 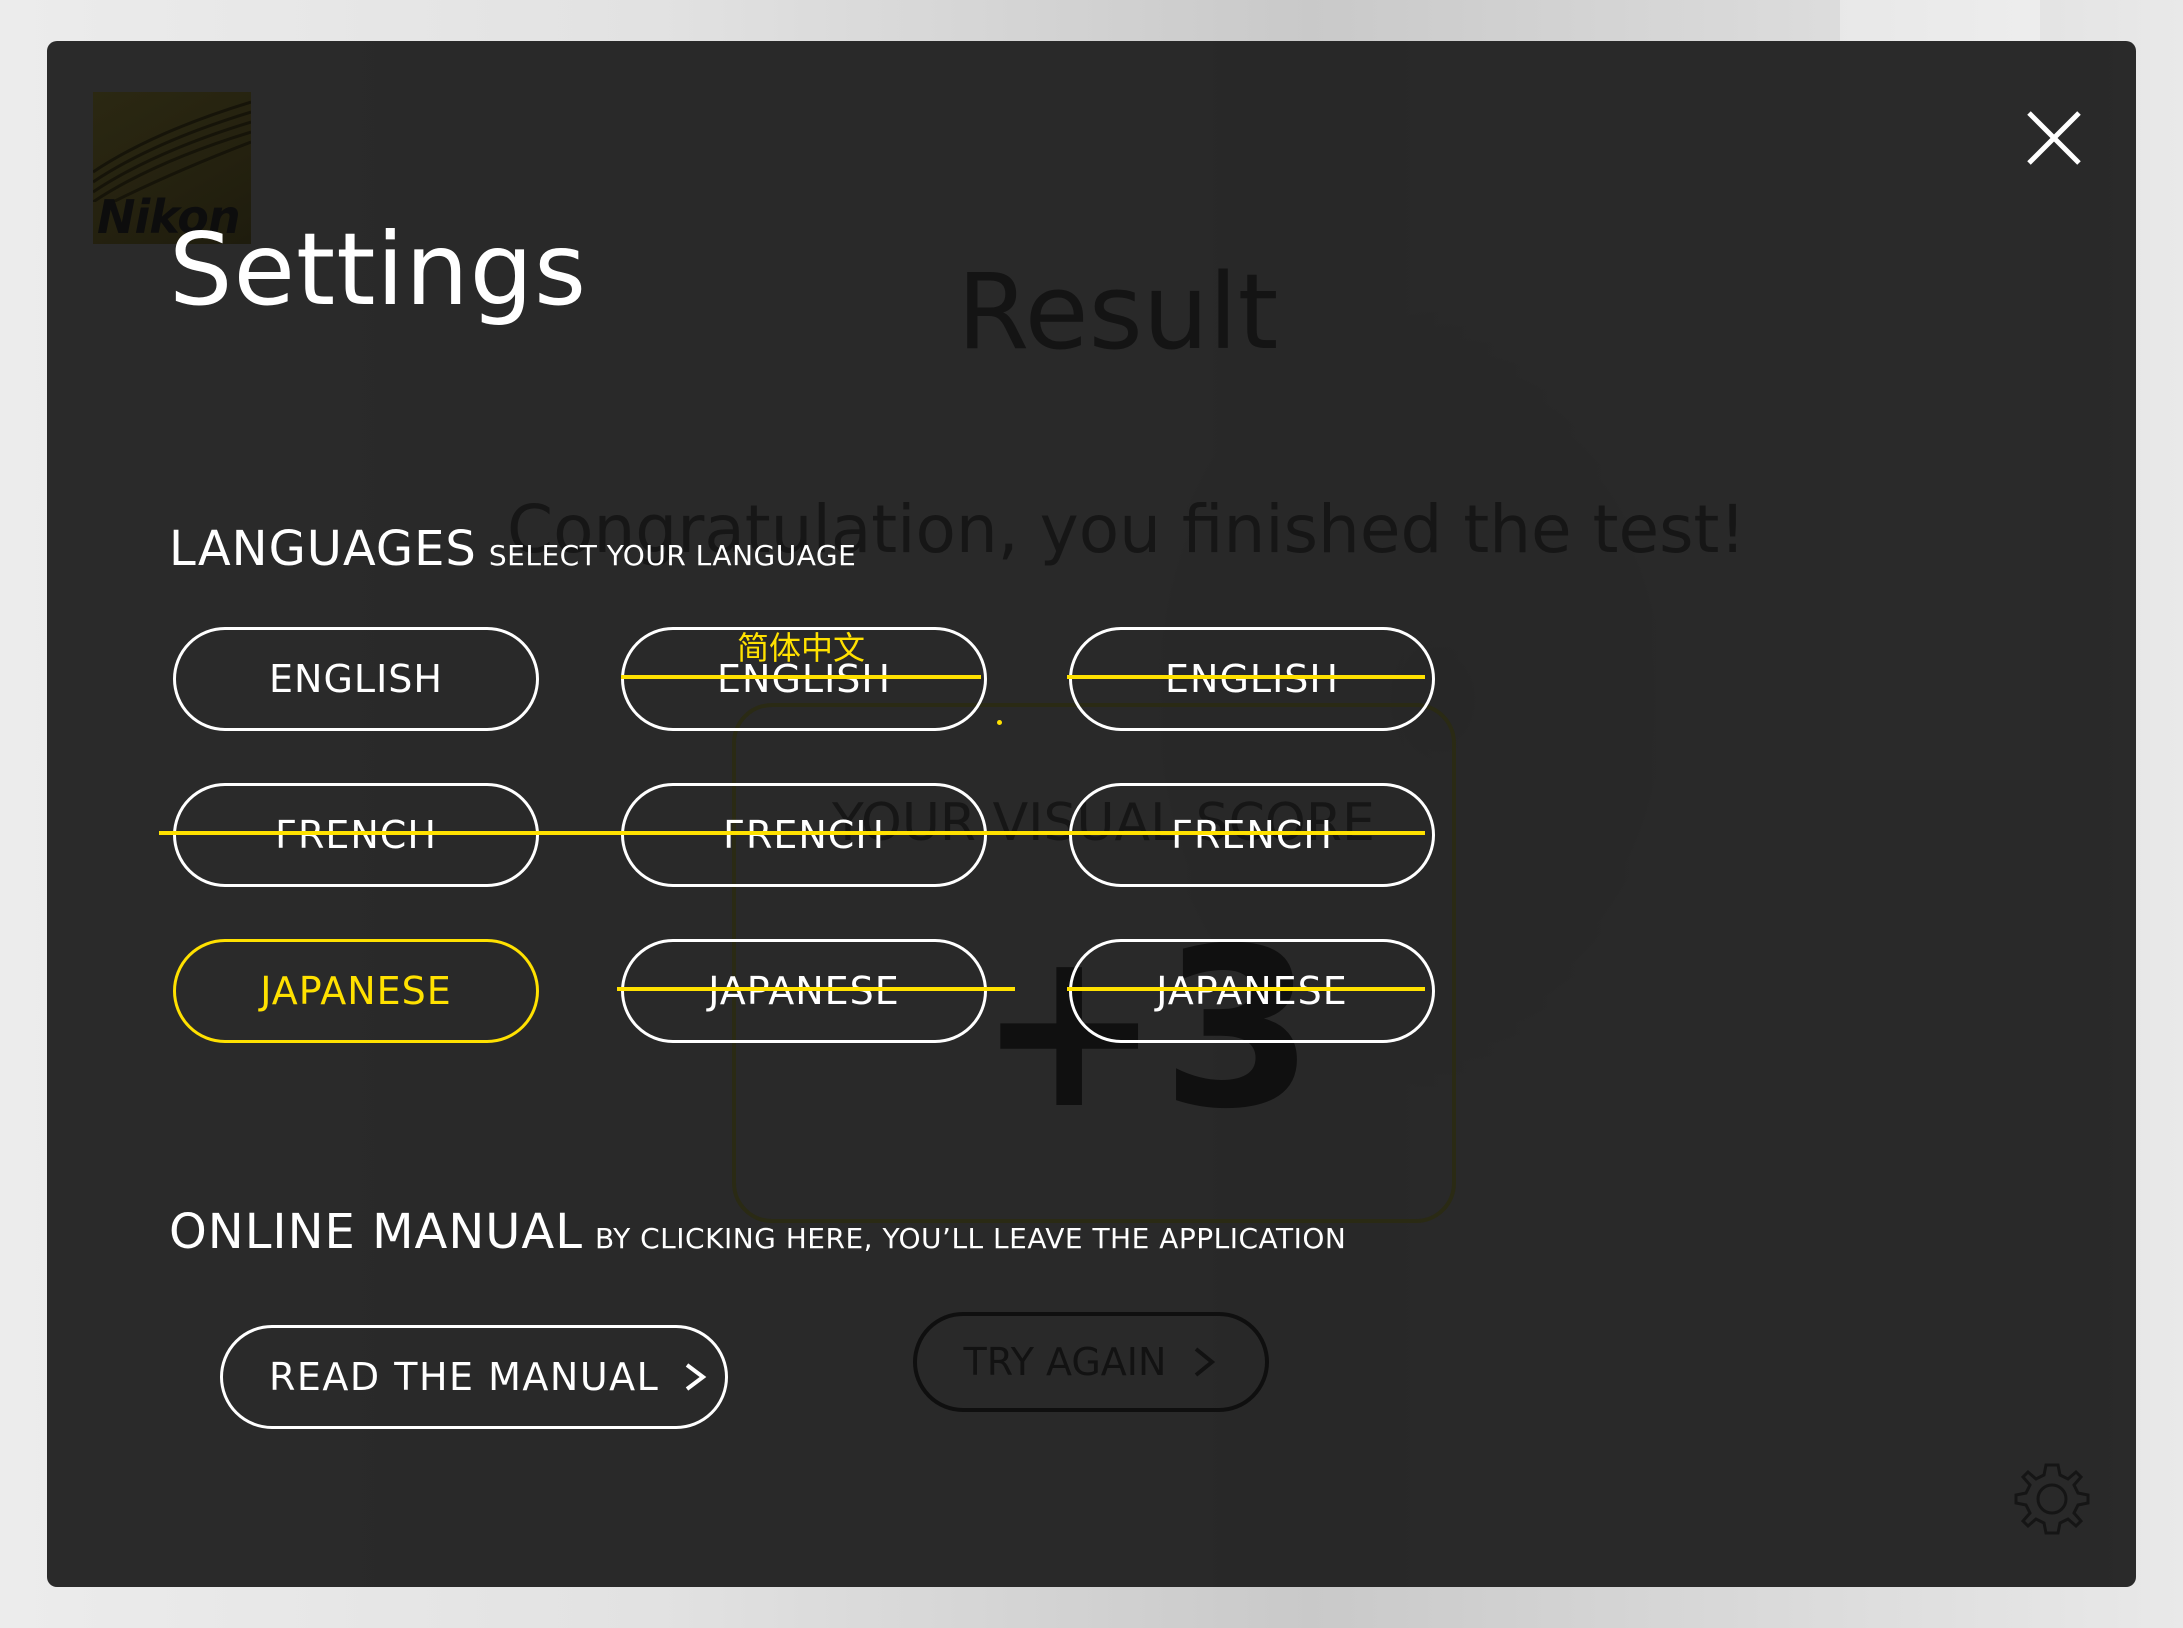 What do you see at coordinates (1065, 1362) in the screenshot?
I see `background-try-again-label: TRY AGAIN` at bounding box center [1065, 1362].